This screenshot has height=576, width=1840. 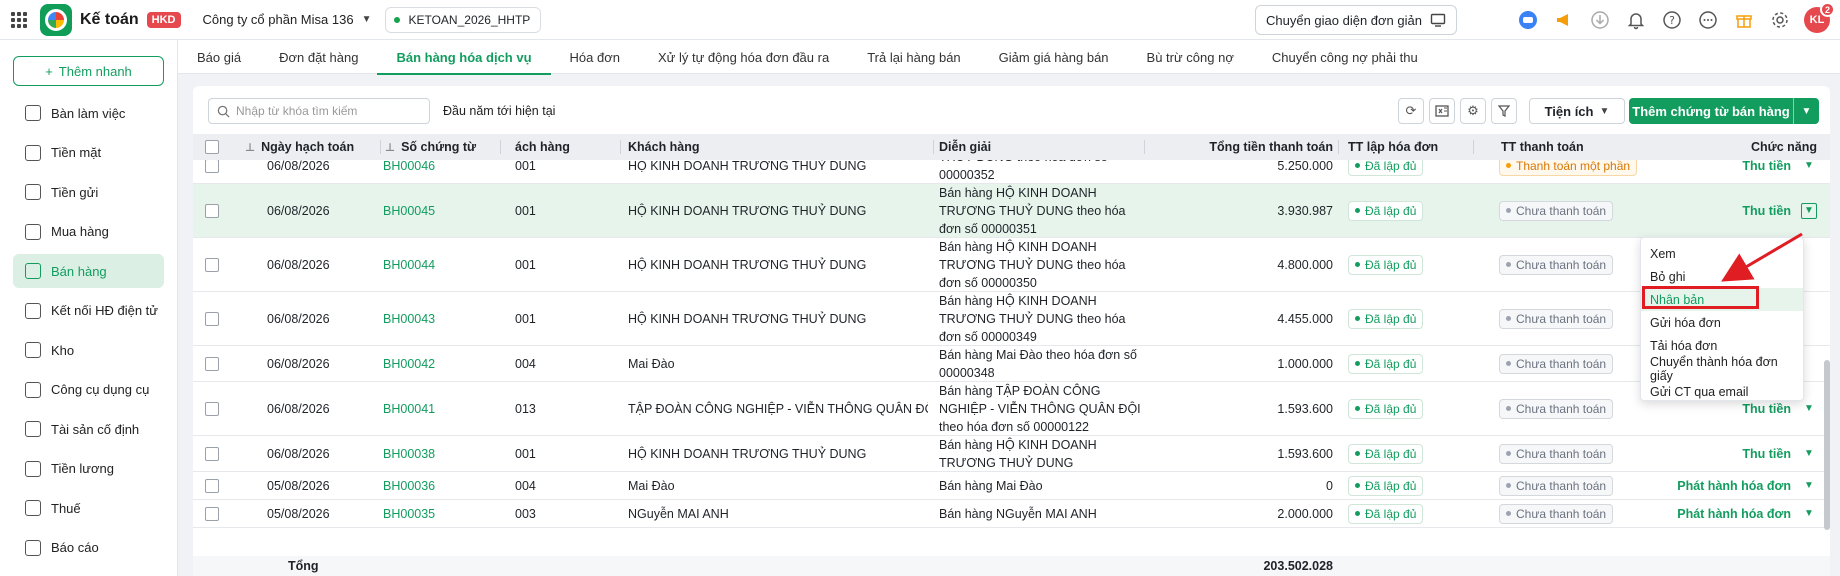 I want to click on sidebar-item: Kết nối HĐ điện tử, so click(x=88, y=311).